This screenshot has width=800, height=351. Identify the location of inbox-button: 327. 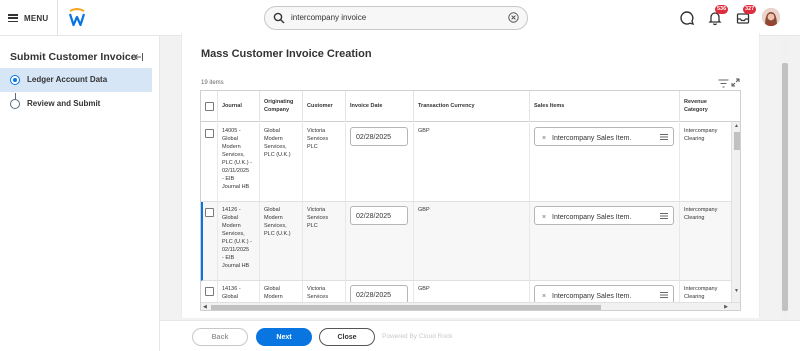
(746, 15).